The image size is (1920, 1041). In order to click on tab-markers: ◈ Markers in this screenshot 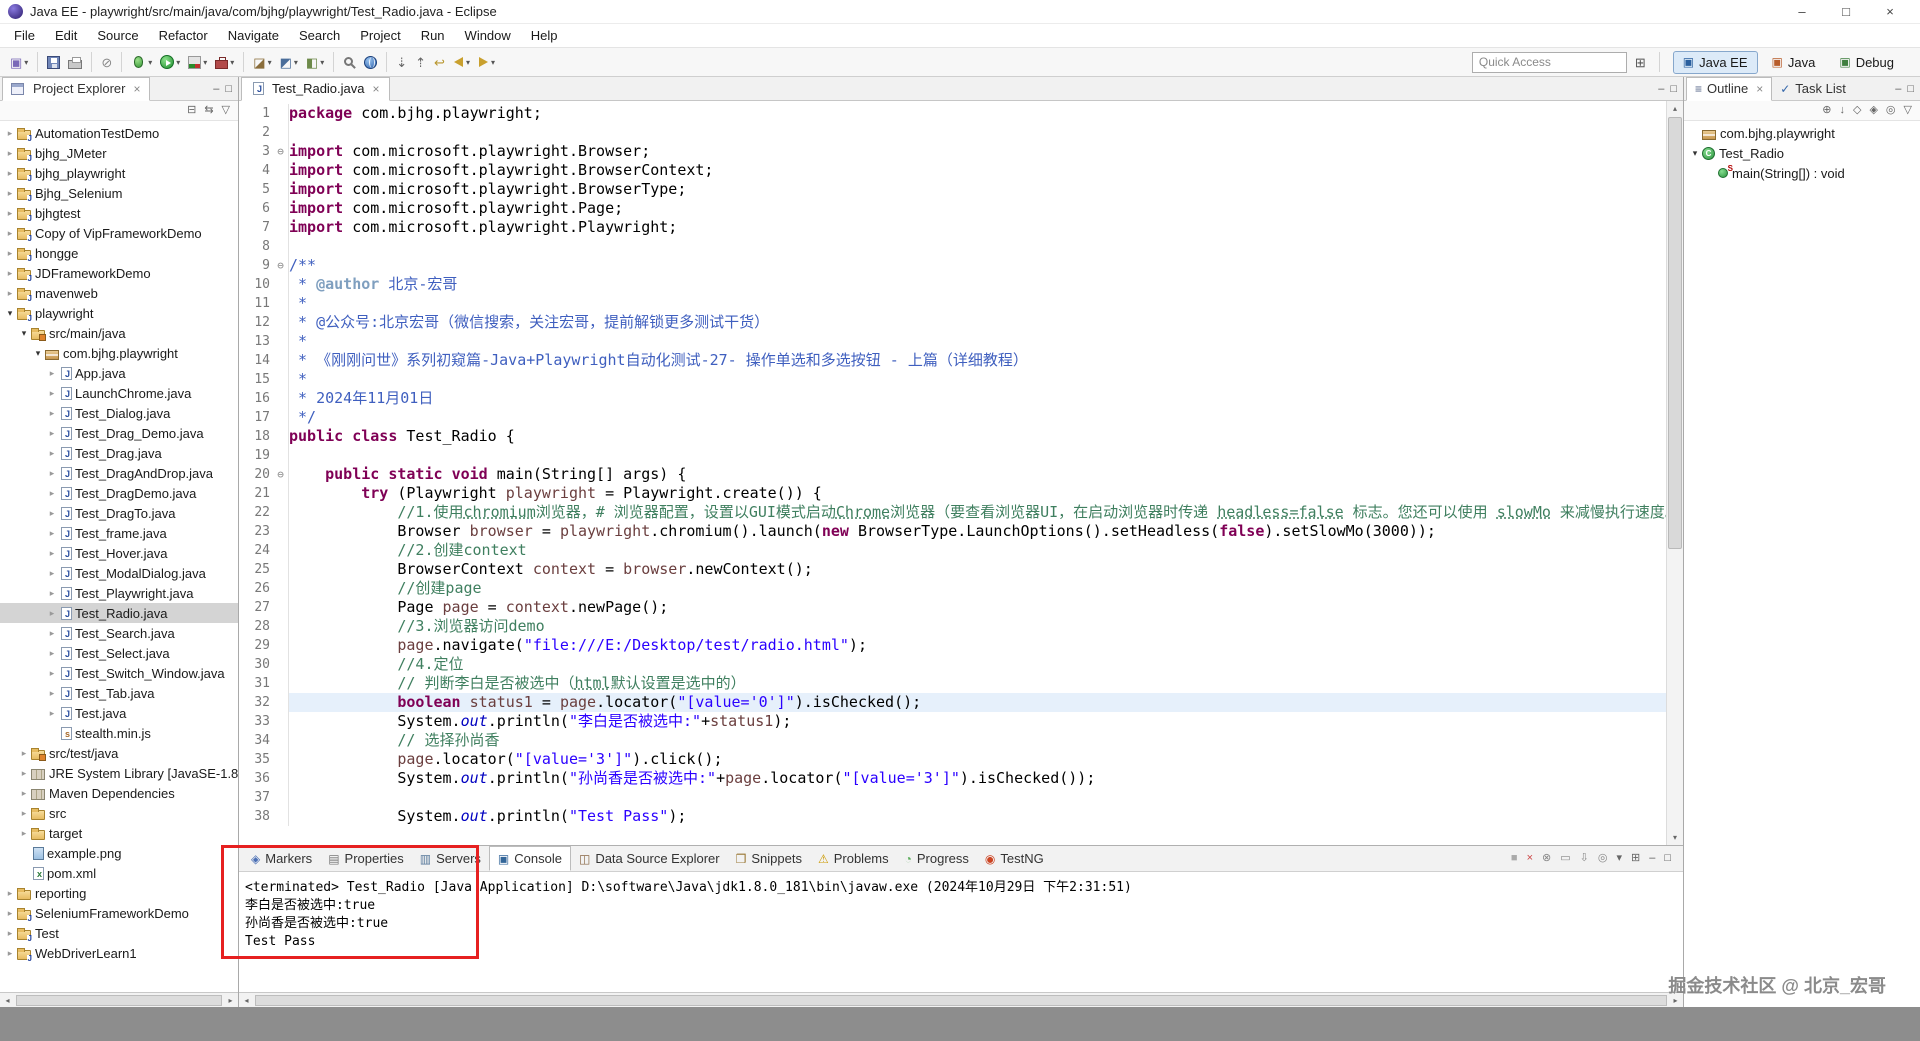, I will do `click(281, 858)`.